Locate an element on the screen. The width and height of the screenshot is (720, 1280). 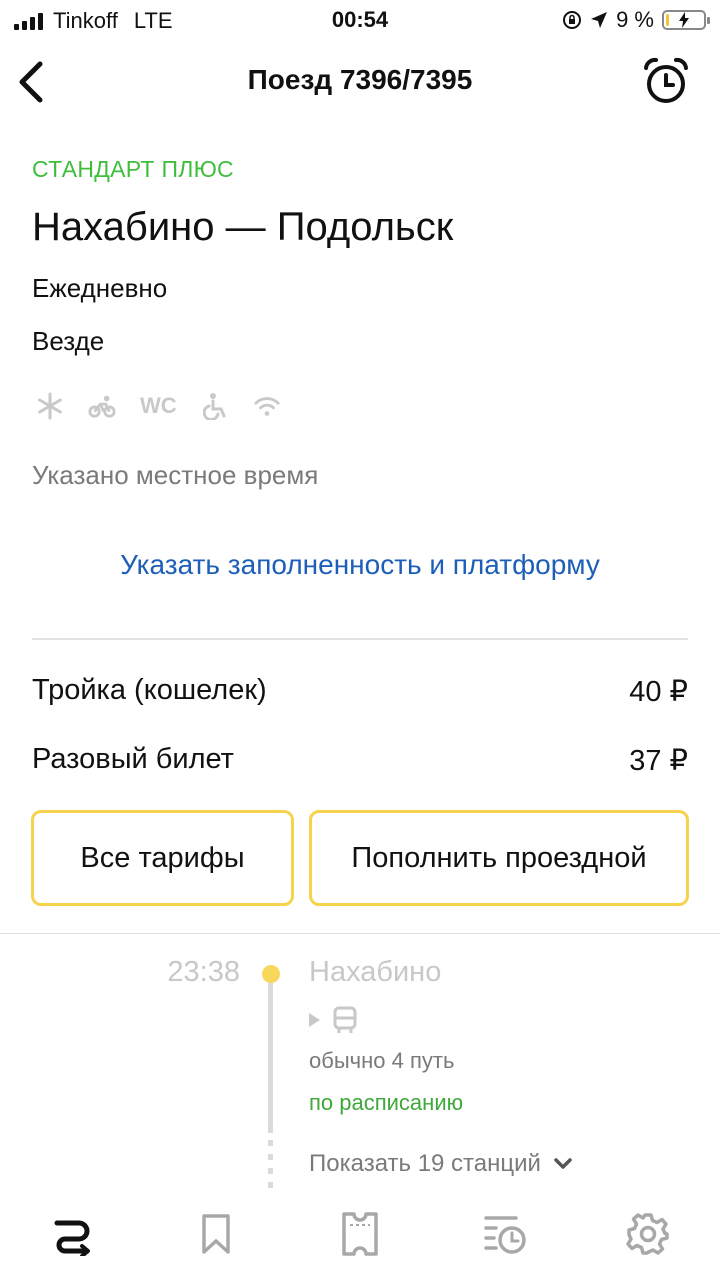
stop-icons is located at coordinates (333, 1020).